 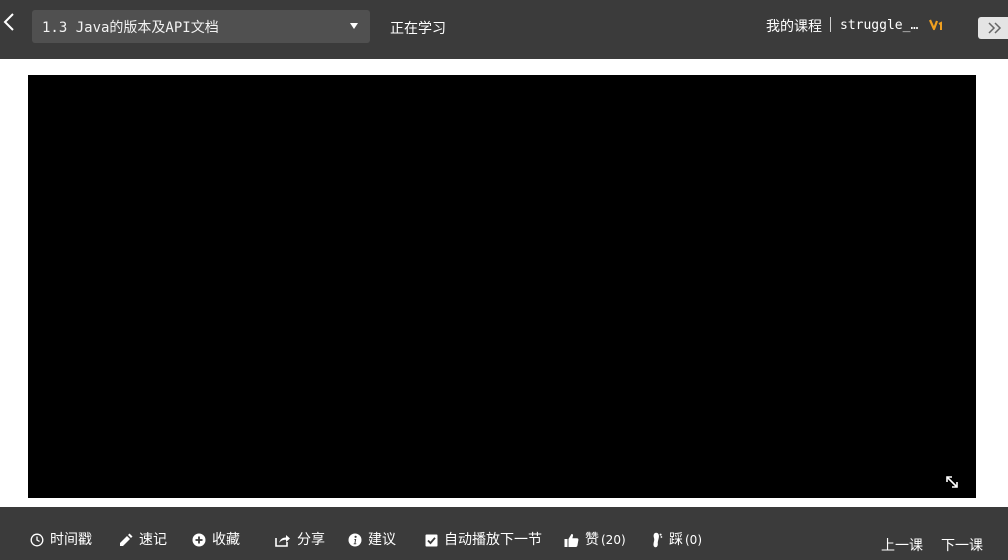 I want to click on share-icon, so click(x=282, y=541).